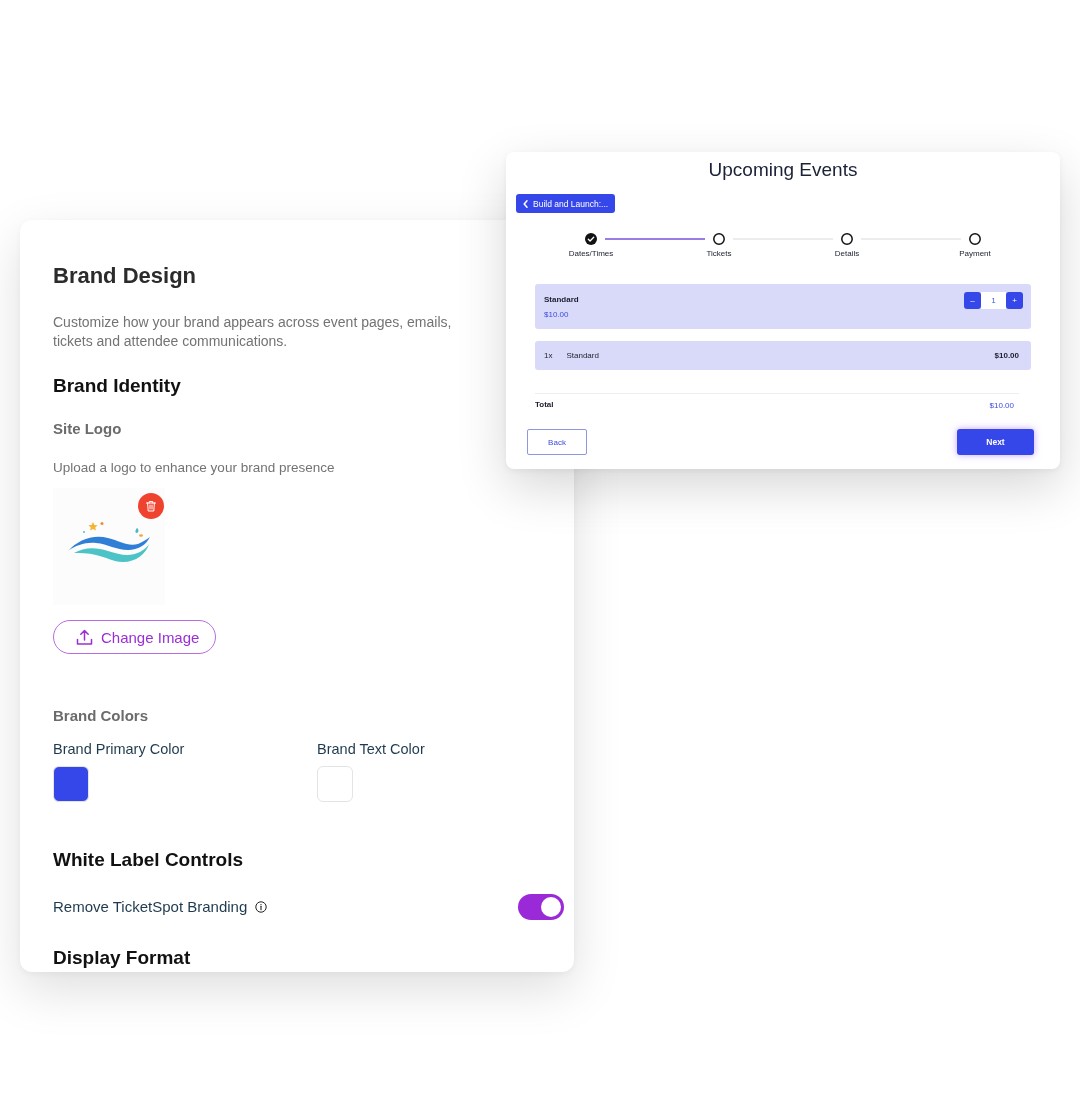 The width and height of the screenshot is (1080, 1116). I want to click on section-heading: Brand Identity, so click(117, 386).